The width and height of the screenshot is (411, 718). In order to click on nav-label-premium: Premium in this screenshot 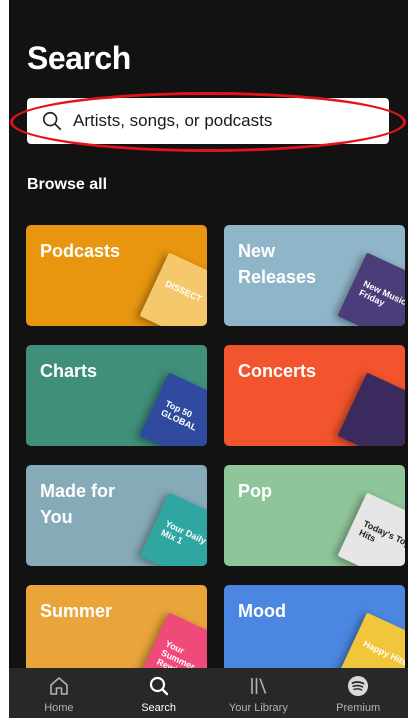, I will do `click(358, 708)`.